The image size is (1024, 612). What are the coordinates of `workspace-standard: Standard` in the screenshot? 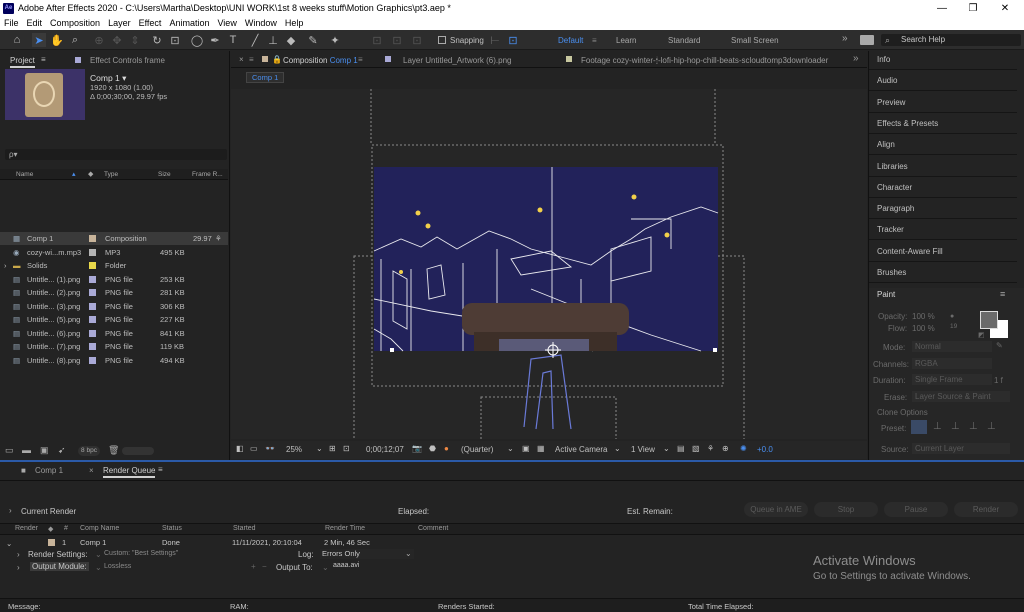 It's located at (684, 40).